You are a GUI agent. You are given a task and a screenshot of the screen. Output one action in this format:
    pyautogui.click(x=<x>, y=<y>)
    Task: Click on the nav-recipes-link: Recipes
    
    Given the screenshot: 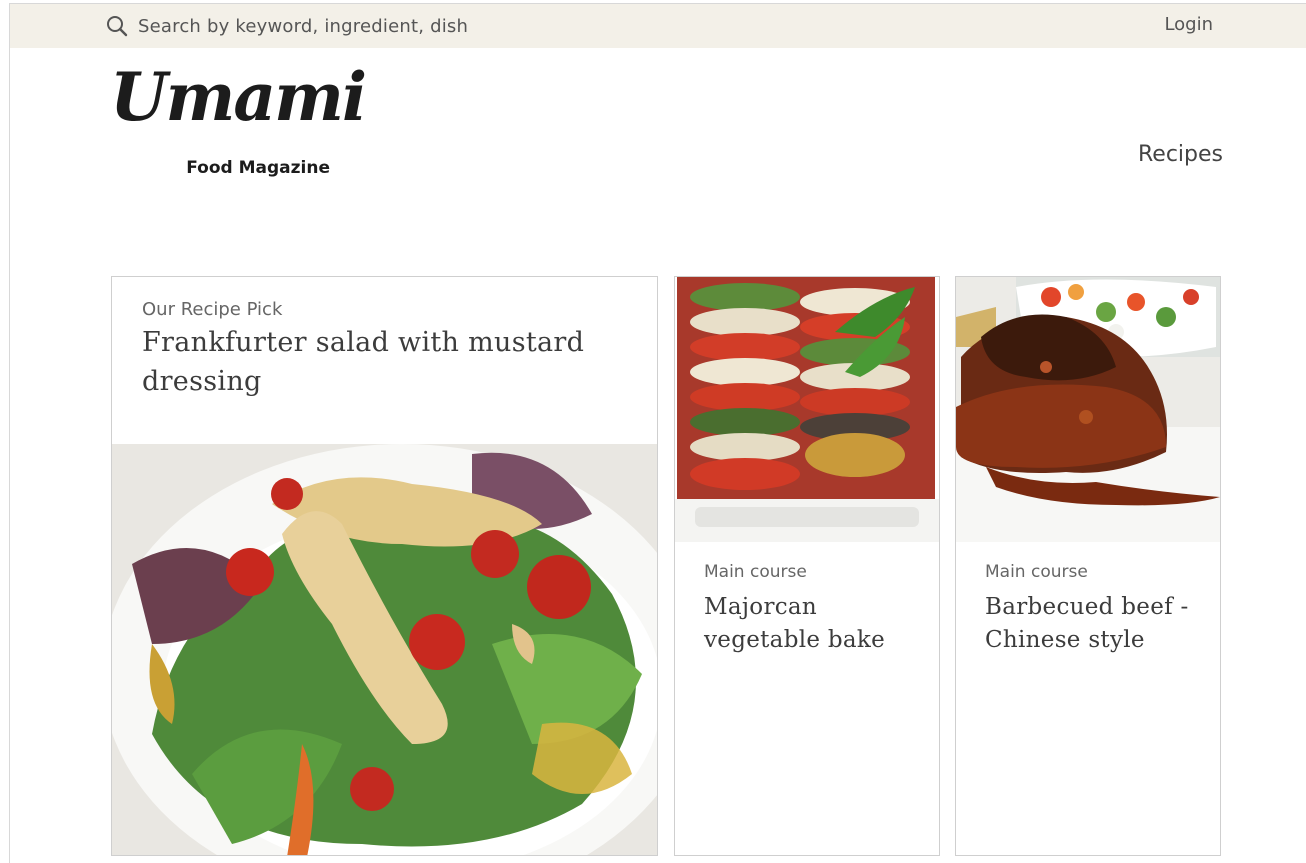 What is the action you would take?
    pyautogui.click(x=1180, y=154)
    